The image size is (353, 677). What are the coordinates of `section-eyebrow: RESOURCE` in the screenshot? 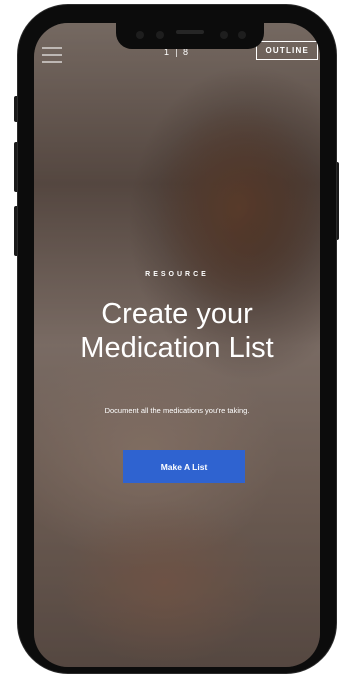 It's located at (177, 274).